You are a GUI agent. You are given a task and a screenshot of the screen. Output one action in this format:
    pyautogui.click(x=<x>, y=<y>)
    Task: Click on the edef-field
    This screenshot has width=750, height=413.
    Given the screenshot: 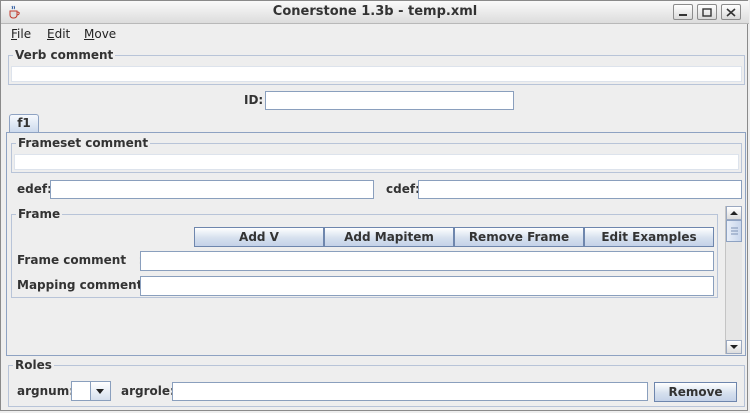 What is the action you would take?
    pyautogui.click(x=212, y=189)
    